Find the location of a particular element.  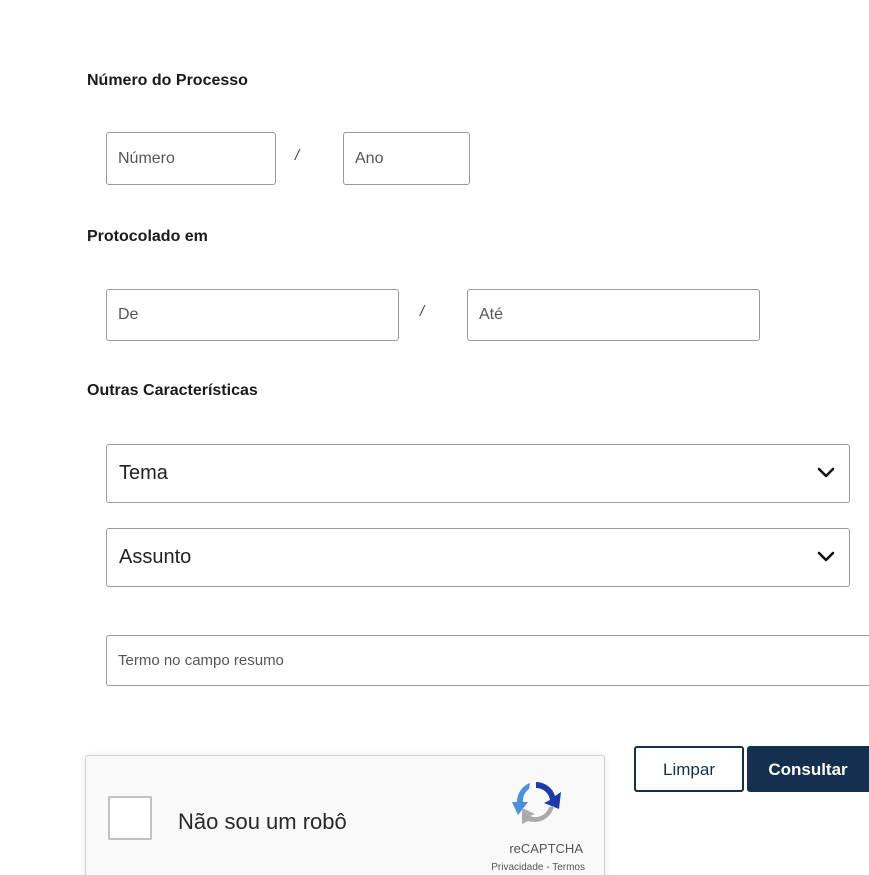

recaptcha-privacy-link: Privacidade is located at coordinates (517, 867).